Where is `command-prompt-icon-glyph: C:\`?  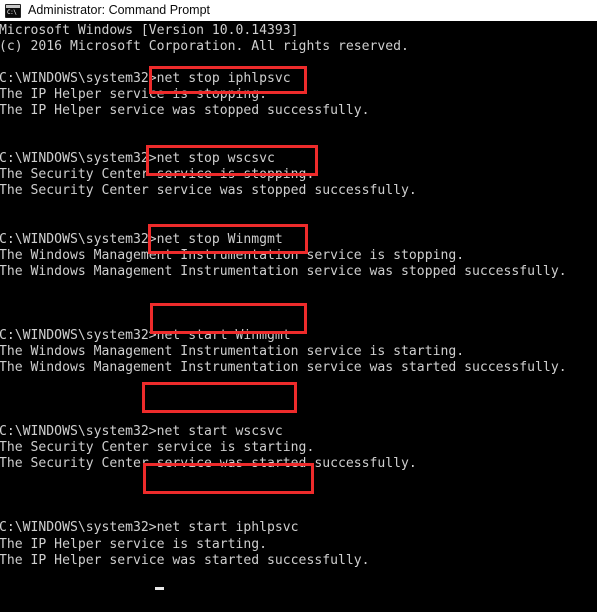
command-prompt-icon-glyph: C:\ is located at coordinates (12, 12).